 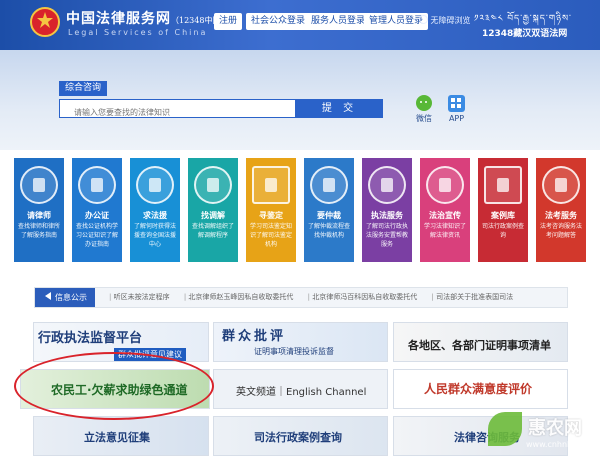 I want to click on public-login-button: 社会公众登录, so click(x=278, y=21).